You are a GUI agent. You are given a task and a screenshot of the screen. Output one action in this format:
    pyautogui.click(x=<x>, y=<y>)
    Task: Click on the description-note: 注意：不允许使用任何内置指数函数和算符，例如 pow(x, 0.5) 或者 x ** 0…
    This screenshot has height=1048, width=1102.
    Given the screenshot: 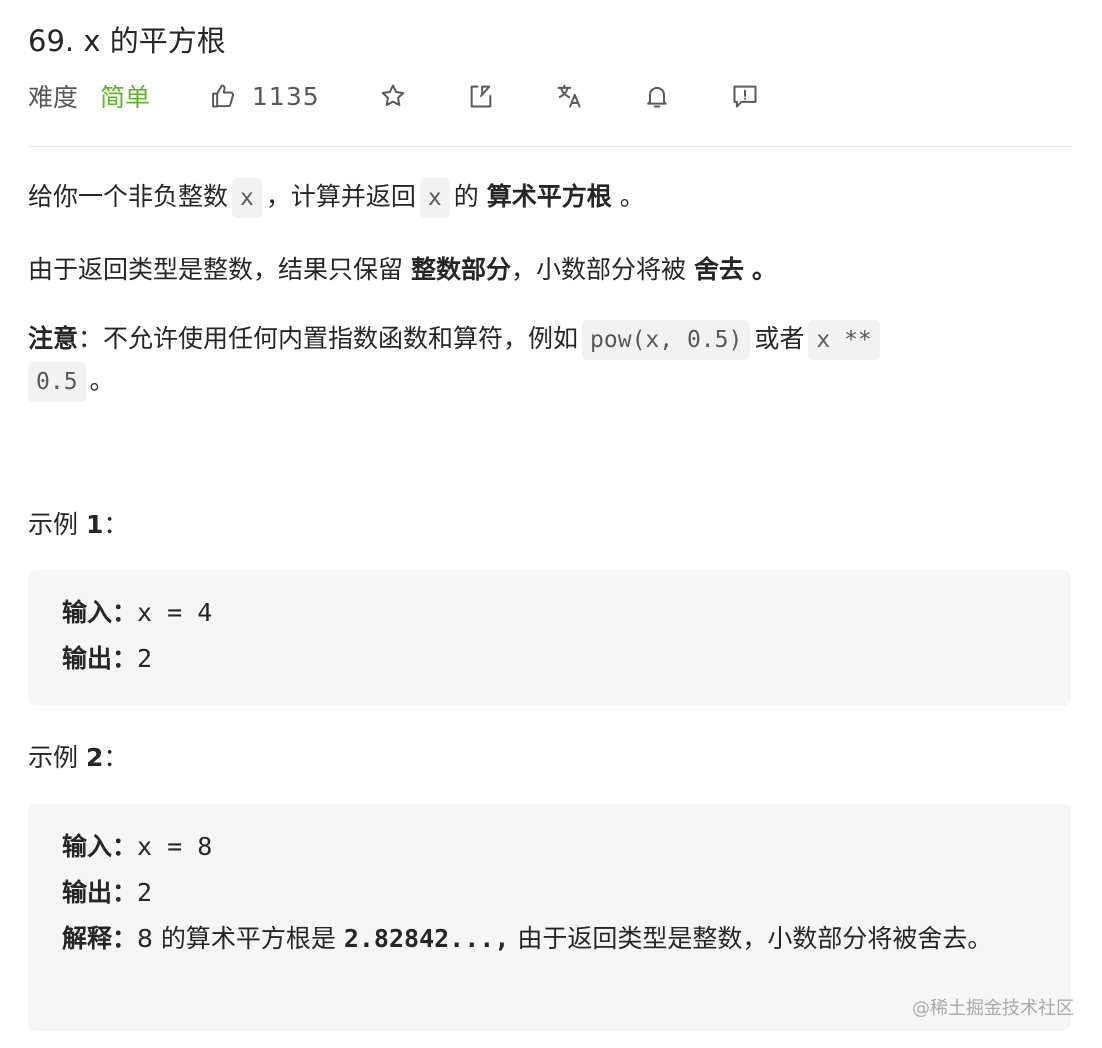 What is the action you would take?
    pyautogui.click(x=533, y=360)
    